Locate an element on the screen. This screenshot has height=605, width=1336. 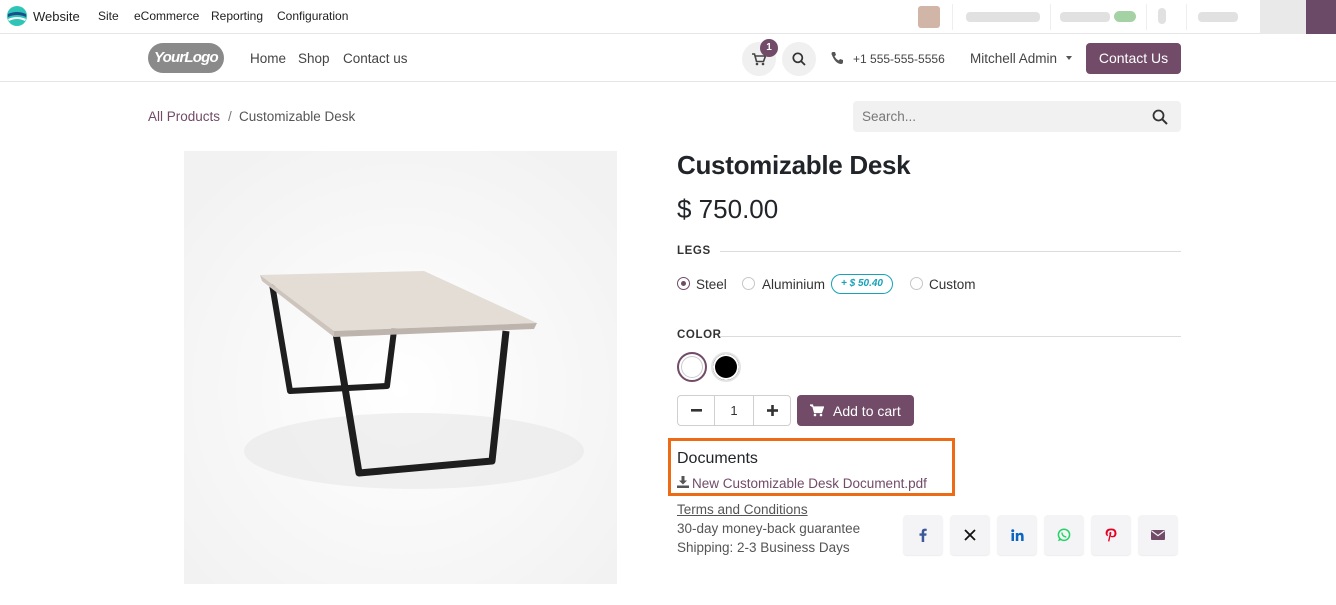
search-input is located at coordinates (998, 116).